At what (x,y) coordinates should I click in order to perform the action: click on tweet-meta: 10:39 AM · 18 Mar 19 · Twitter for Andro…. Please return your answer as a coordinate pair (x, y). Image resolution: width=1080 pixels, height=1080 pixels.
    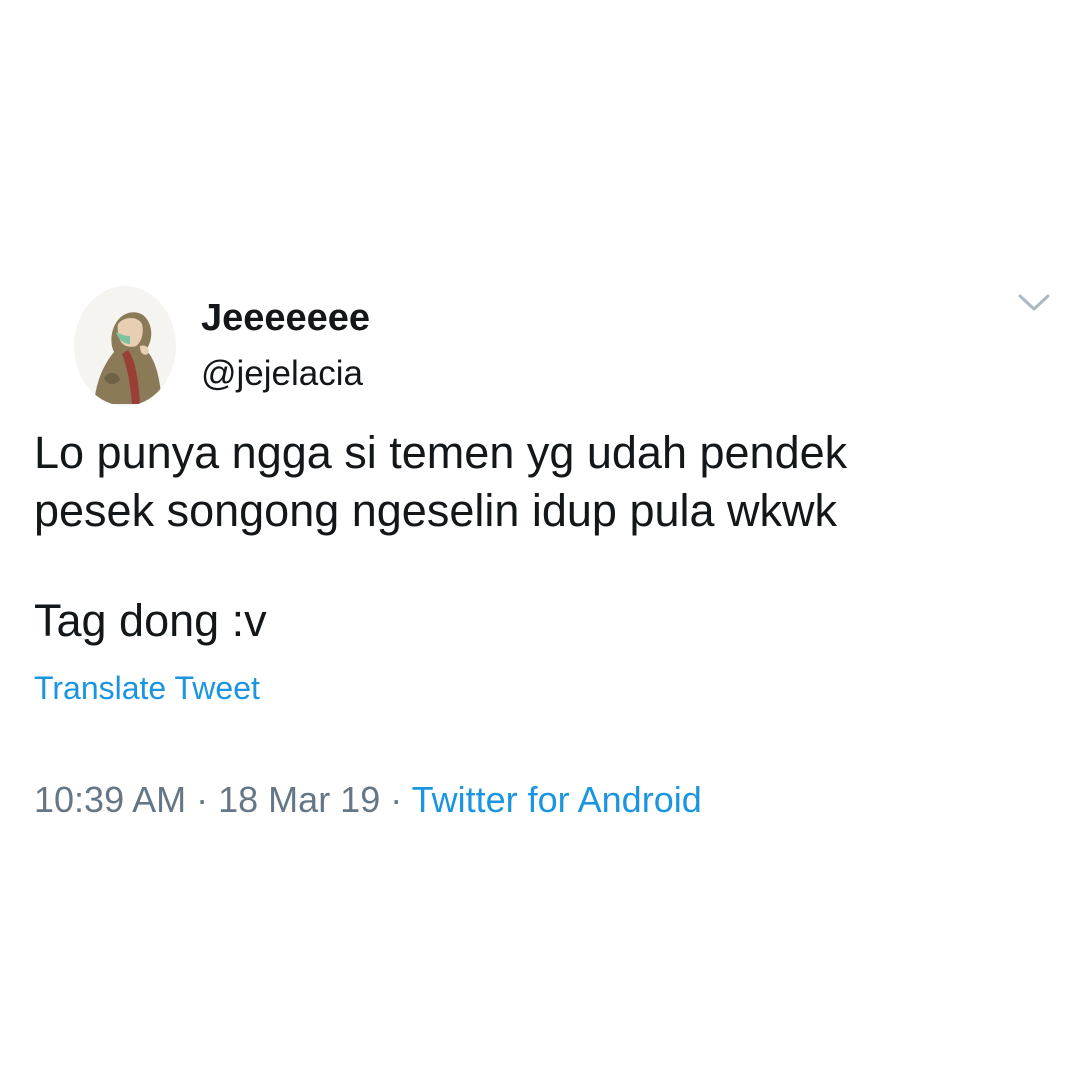
    Looking at the image, I should click on (368, 800).